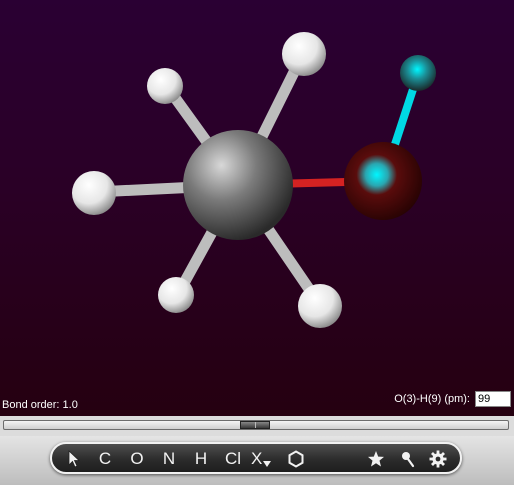 The image size is (514, 485). I want to click on oxygen-tool-button: O, so click(137, 459).